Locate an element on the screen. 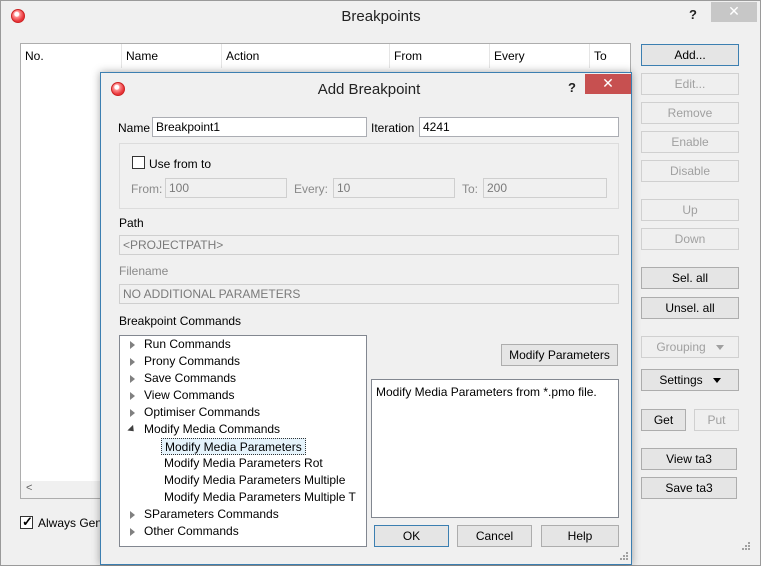  filename-input: NO ADDITIONAL PARAMETERS is located at coordinates (369, 294).